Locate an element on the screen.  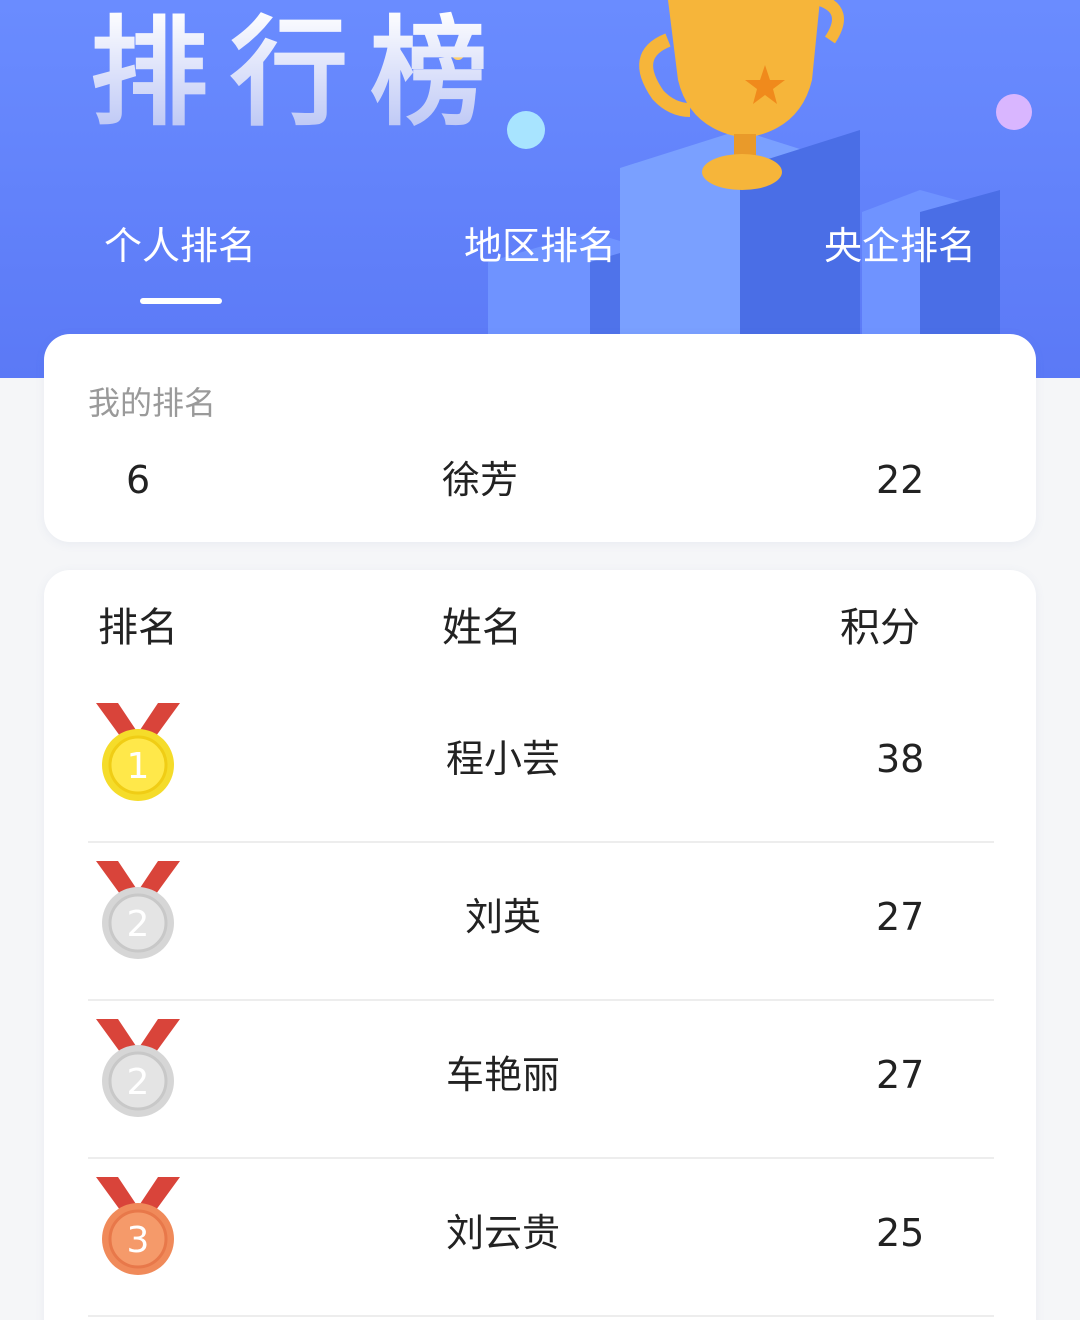
table-row: 1 程小芸 38 is located at coordinates (541, 764).